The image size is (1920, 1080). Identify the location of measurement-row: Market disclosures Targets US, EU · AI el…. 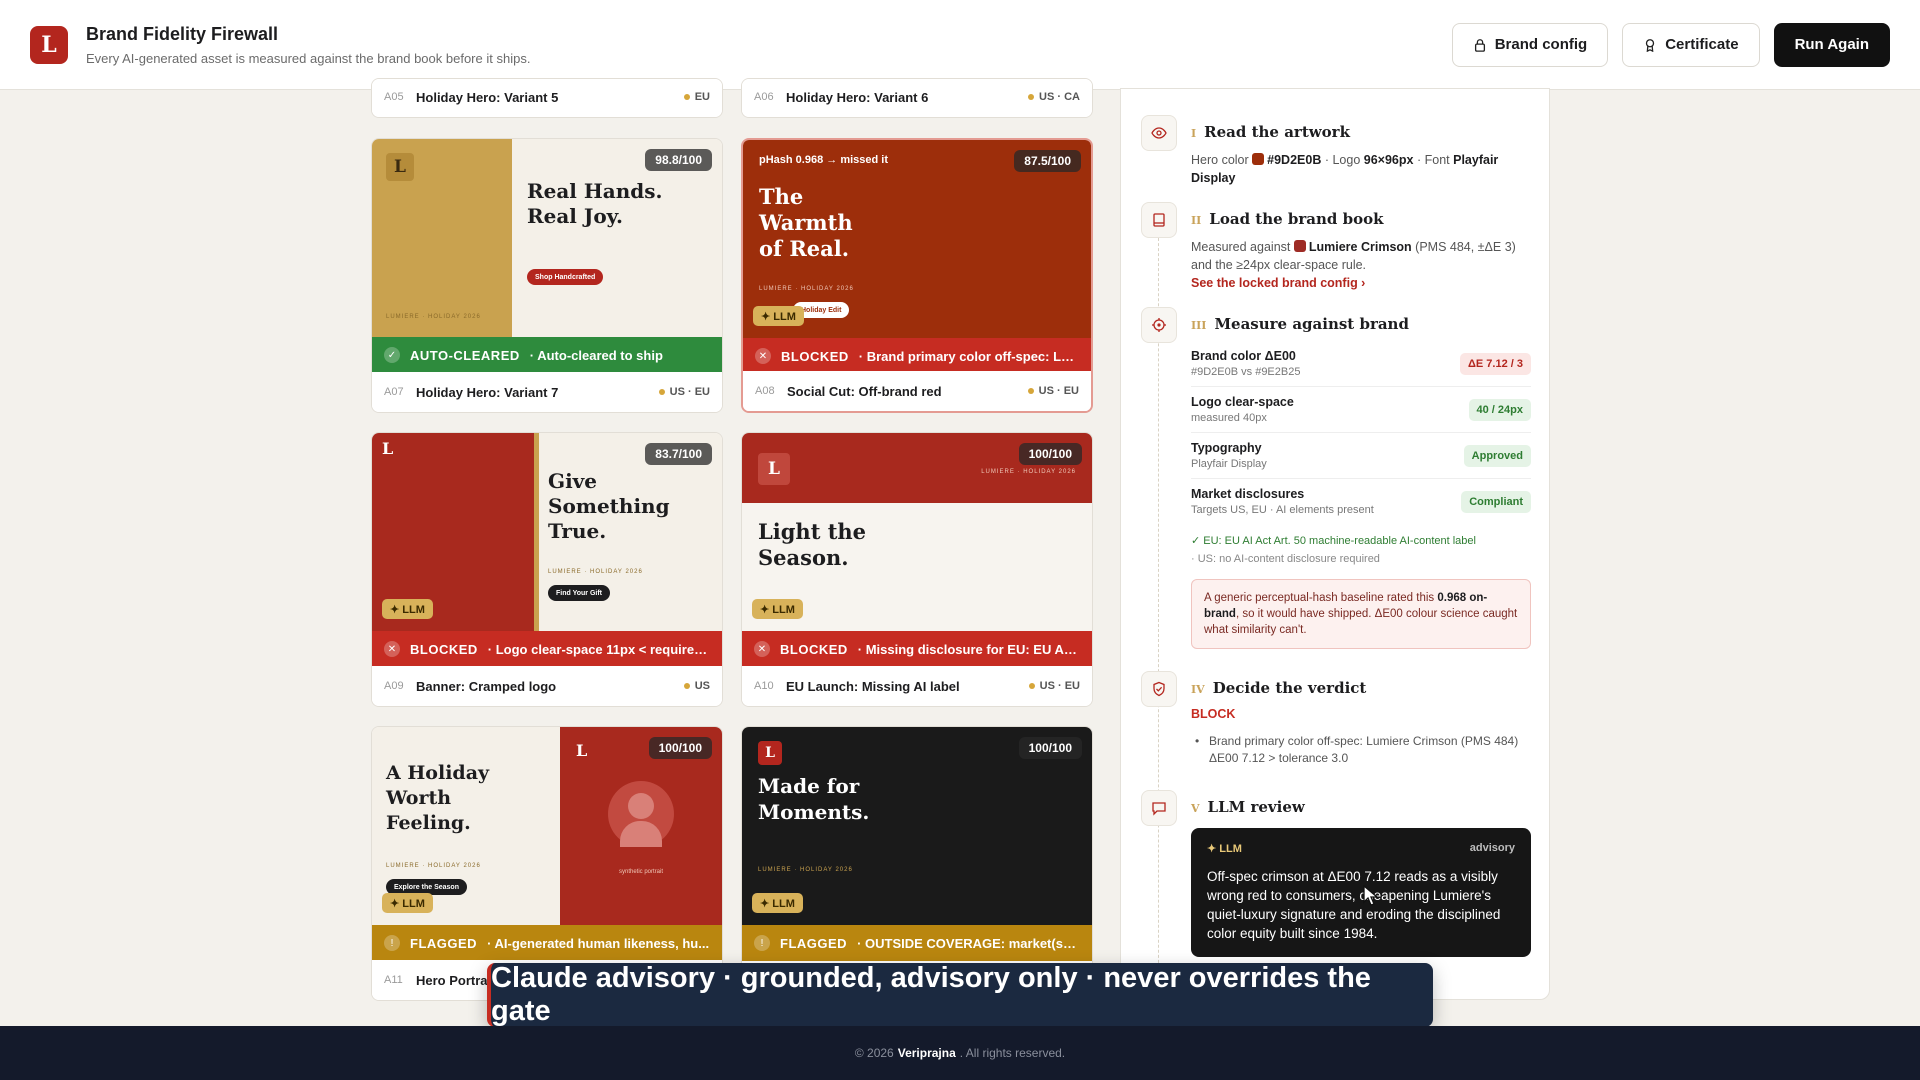
(1361, 501).